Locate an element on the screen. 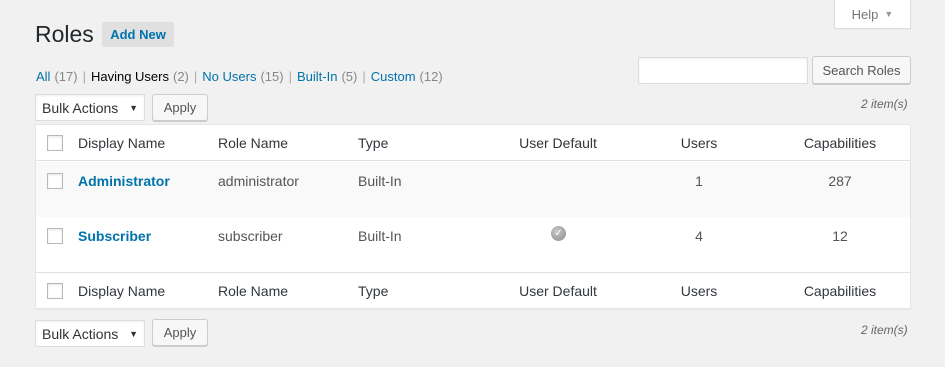  filter-all-link: All is located at coordinates (43, 77).